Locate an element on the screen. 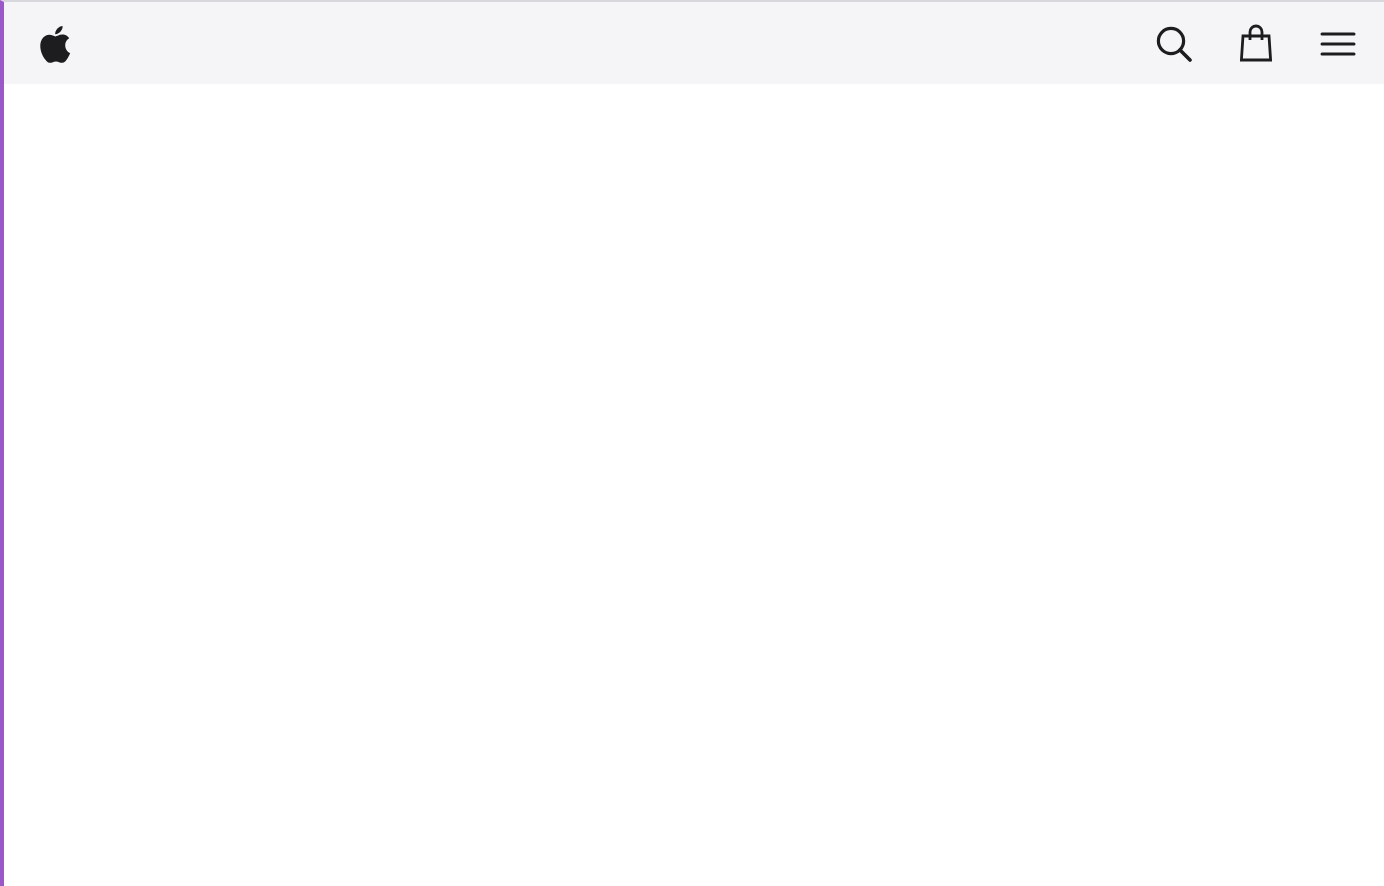  search-icon is located at coordinates (1174, 43).